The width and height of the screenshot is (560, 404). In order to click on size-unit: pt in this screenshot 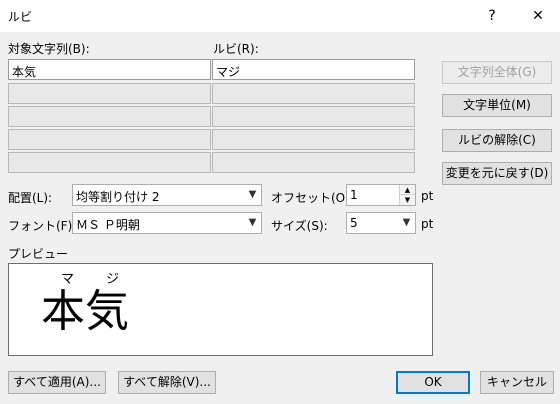, I will do `click(427, 224)`.